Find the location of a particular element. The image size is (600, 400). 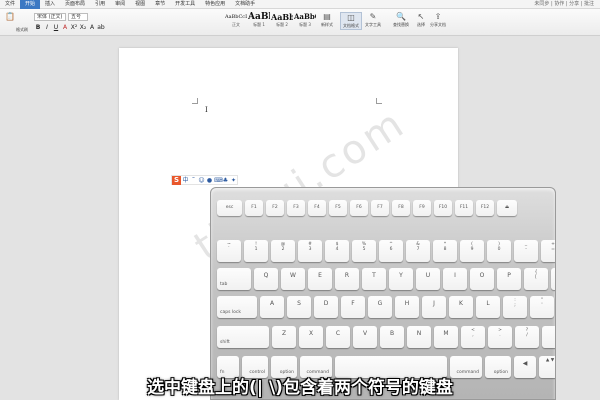

style-card: AaBb标题 1 is located at coordinates (259, 21).